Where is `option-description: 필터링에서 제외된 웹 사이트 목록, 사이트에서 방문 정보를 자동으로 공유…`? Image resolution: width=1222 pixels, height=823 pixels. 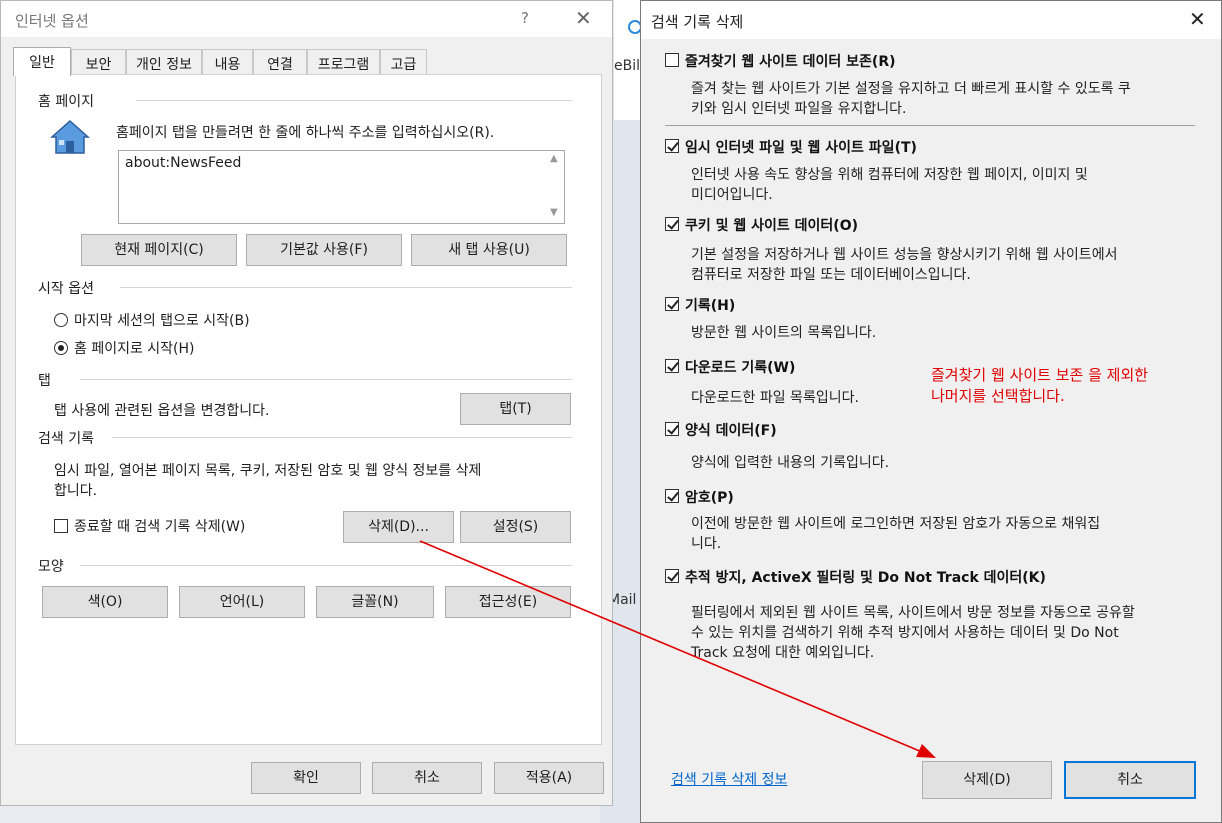
option-description: 필터링에서 제외된 웹 사이트 목록, 사이트에서 방문 정보를 자동으로 공유… is located at coordinates (913, 613).